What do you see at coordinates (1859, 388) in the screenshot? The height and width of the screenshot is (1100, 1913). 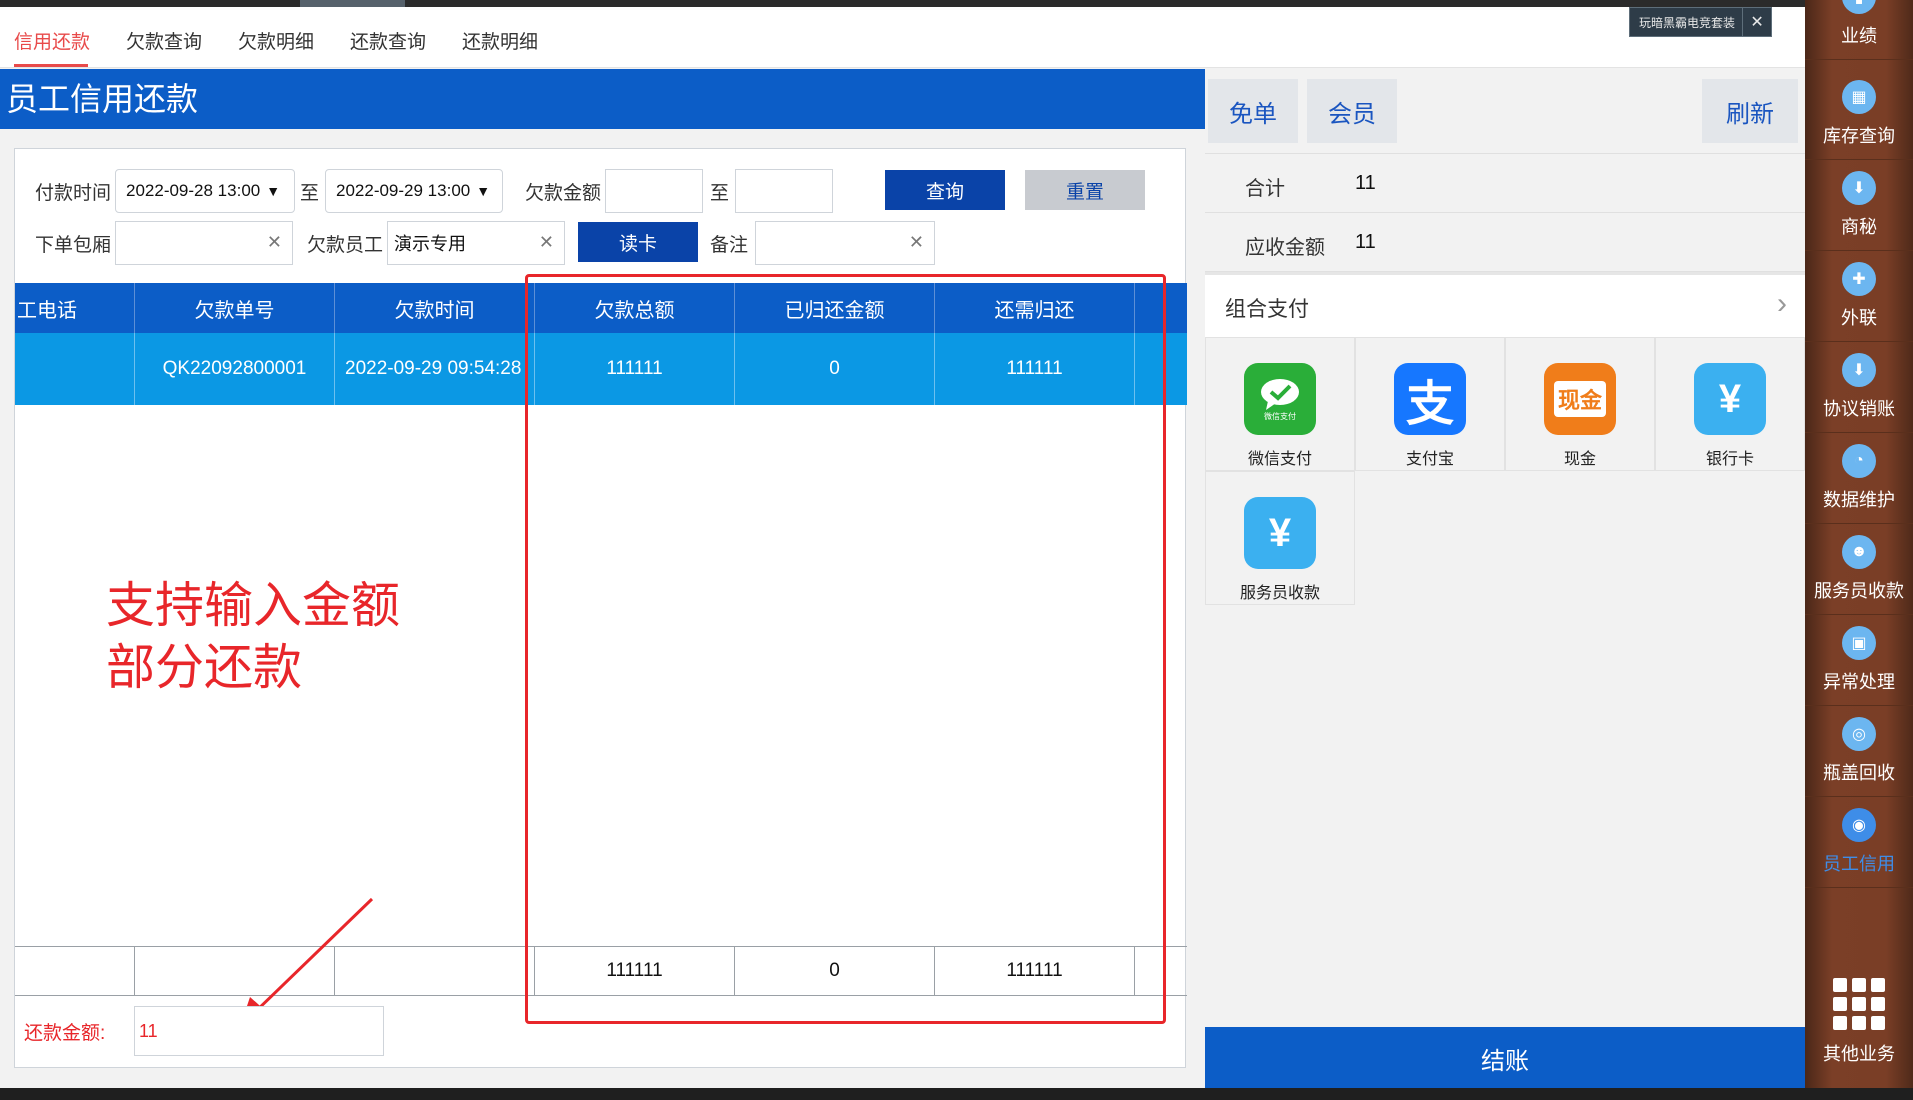 I see `sidebar-item-agreement: ⬇ 协议销账` at bounding box center [1859, 388].